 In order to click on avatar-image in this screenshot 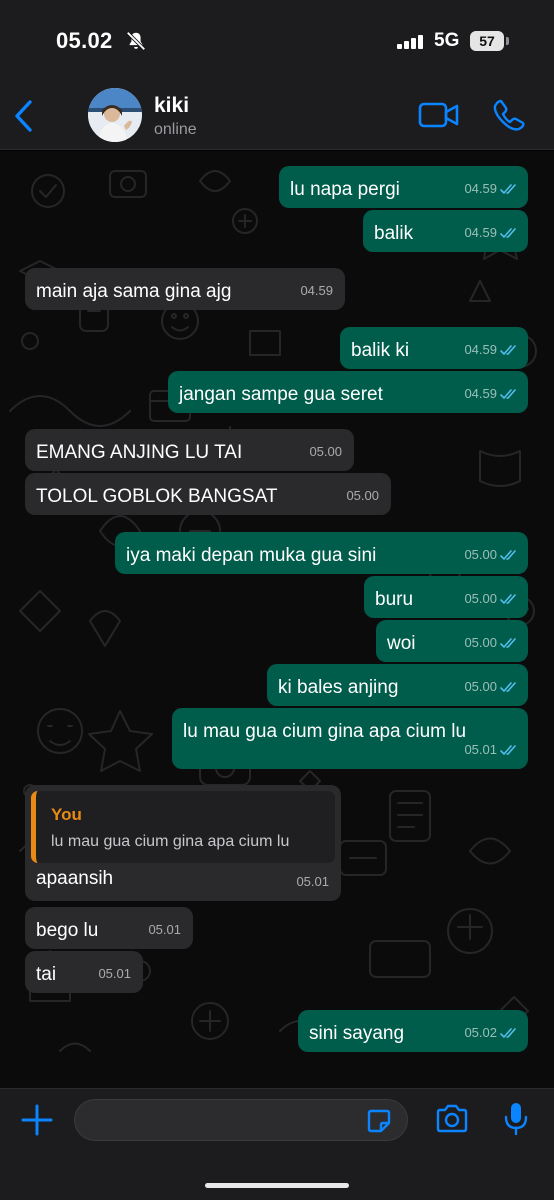, I will do `click(115, 115)`.